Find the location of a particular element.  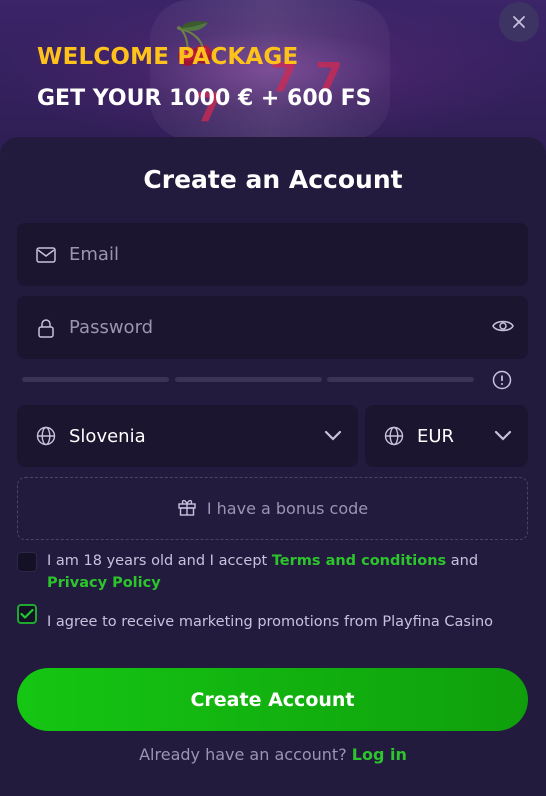

close-icon is located at coordinates (519, 22).